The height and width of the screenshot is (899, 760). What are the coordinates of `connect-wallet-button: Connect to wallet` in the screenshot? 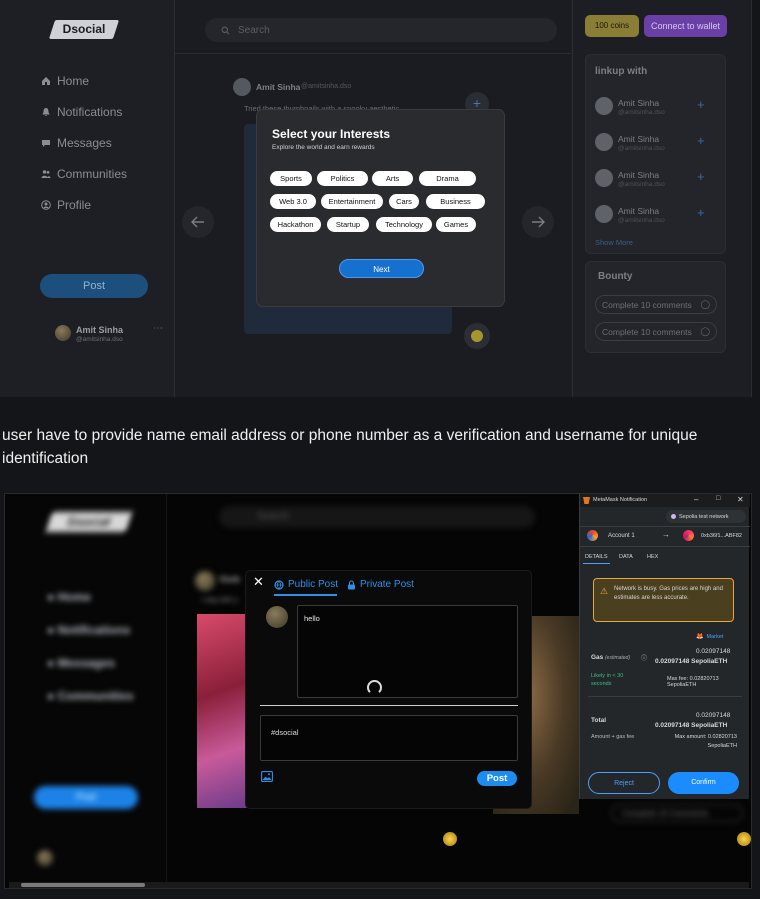 It's located at (685, 26).